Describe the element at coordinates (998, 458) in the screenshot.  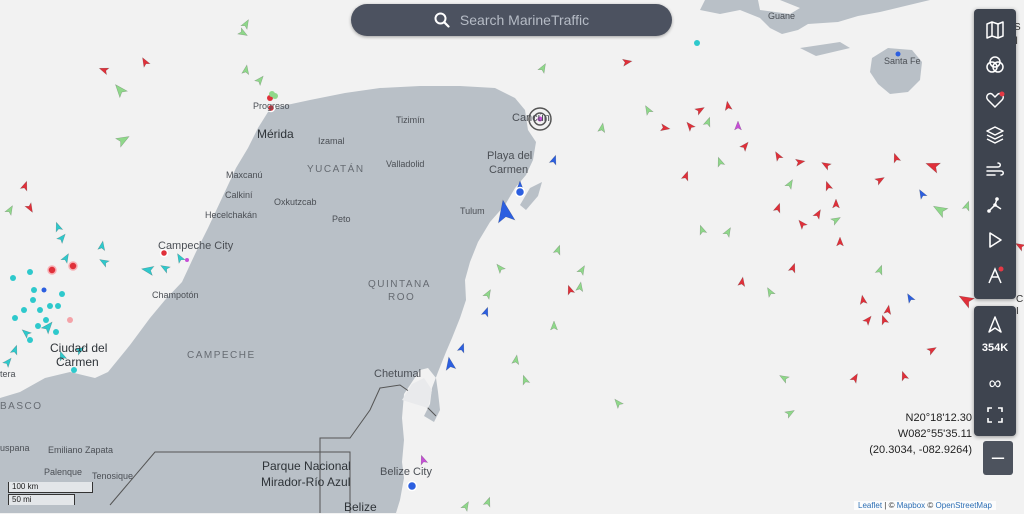
I see `zoom-out-button: –` at that location.